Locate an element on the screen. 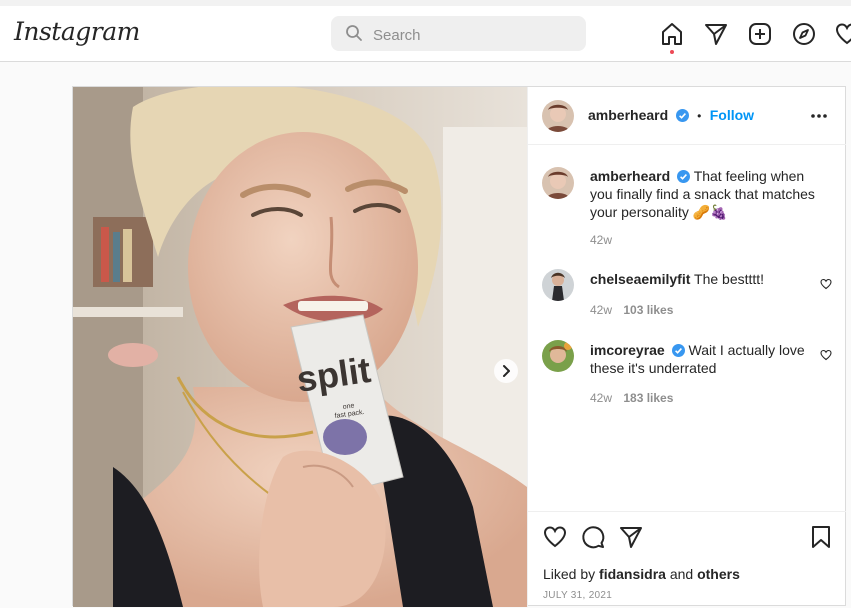  follow-button: Follow is located at coordinates (732, 115).